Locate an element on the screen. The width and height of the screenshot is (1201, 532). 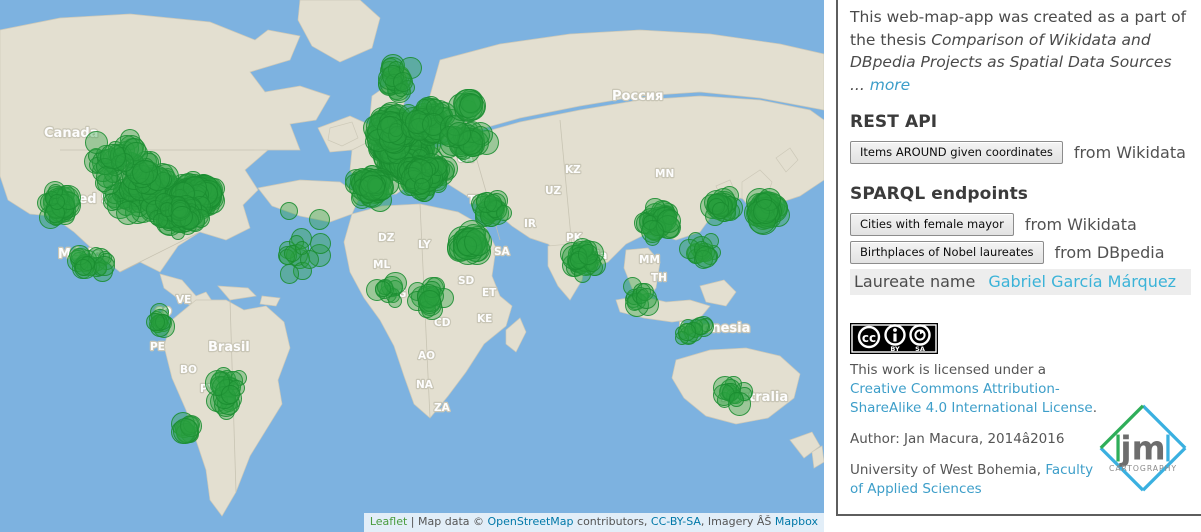
rest-api-heading: REST API is located at coordinates (894, 122).